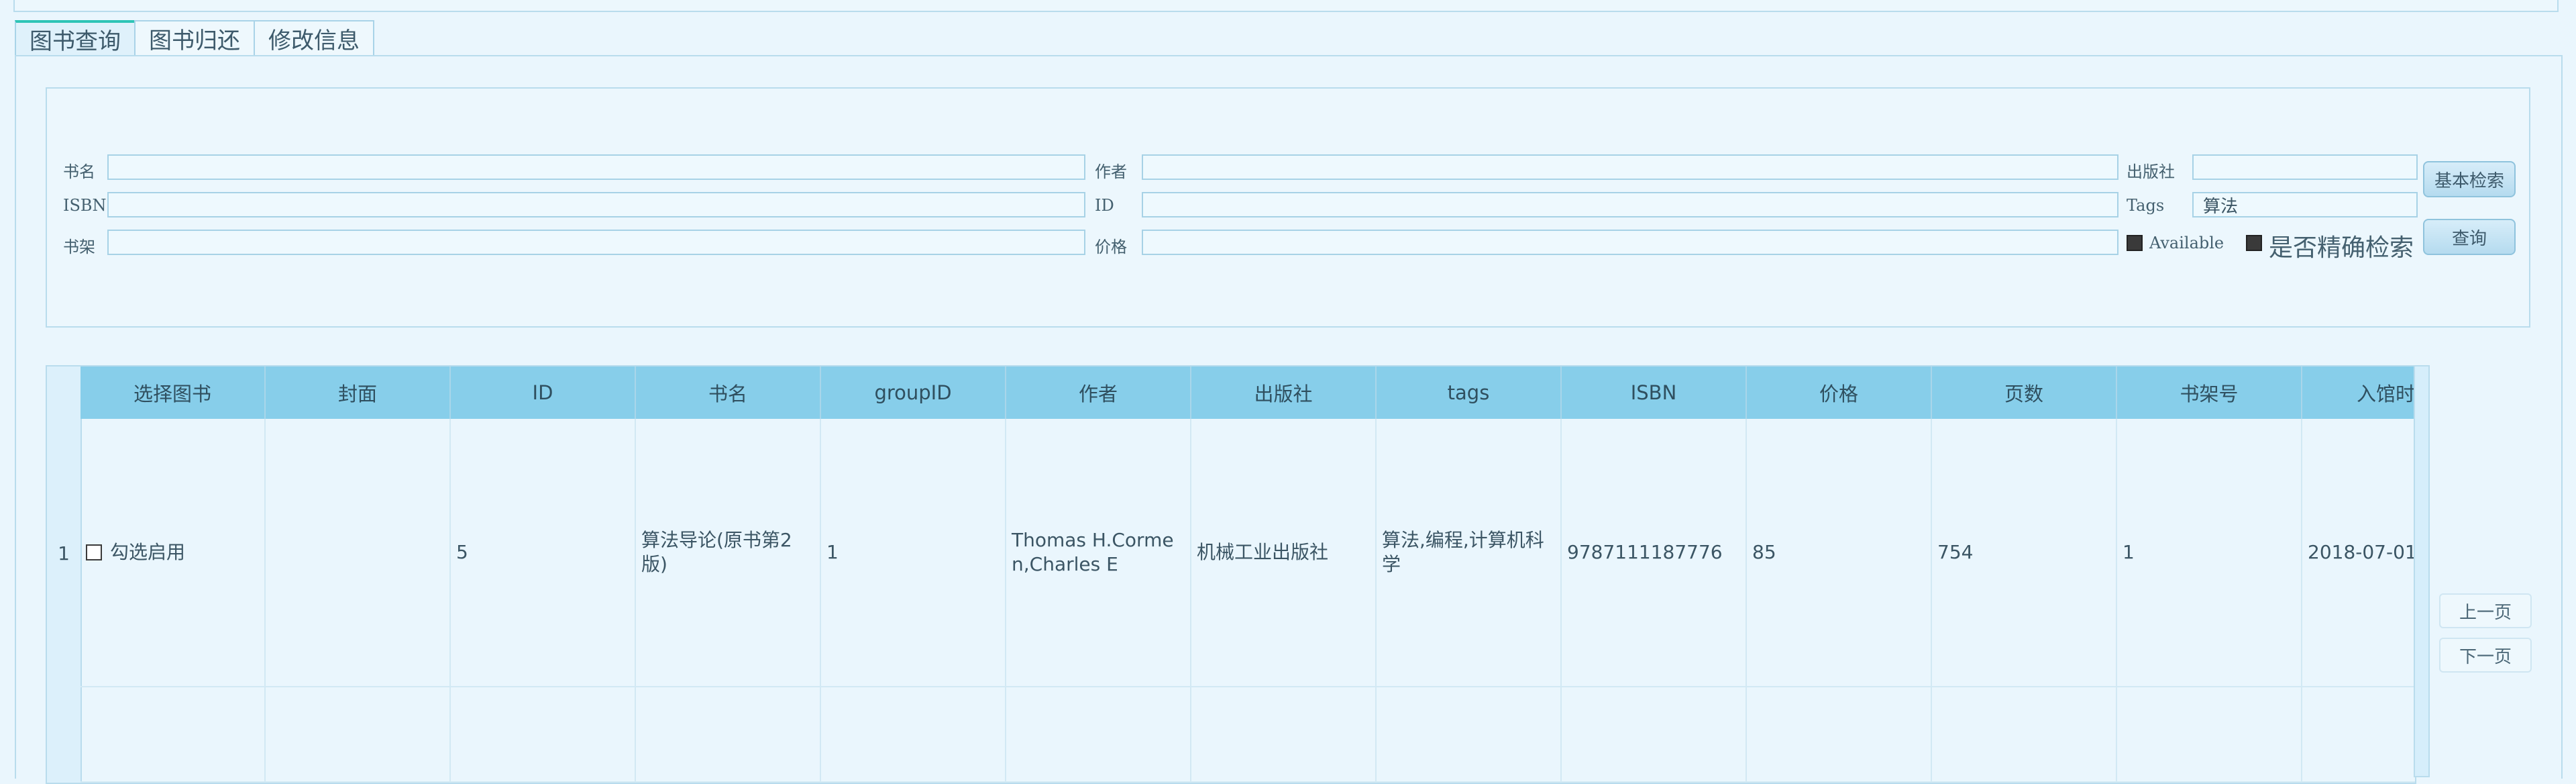 The width and height of the screenshot is (2576, 784). What do you see at coordinates (2485, 656) in the screenshot?
I see `next-page-button: 下一页` at bounding box center [2485, 656].